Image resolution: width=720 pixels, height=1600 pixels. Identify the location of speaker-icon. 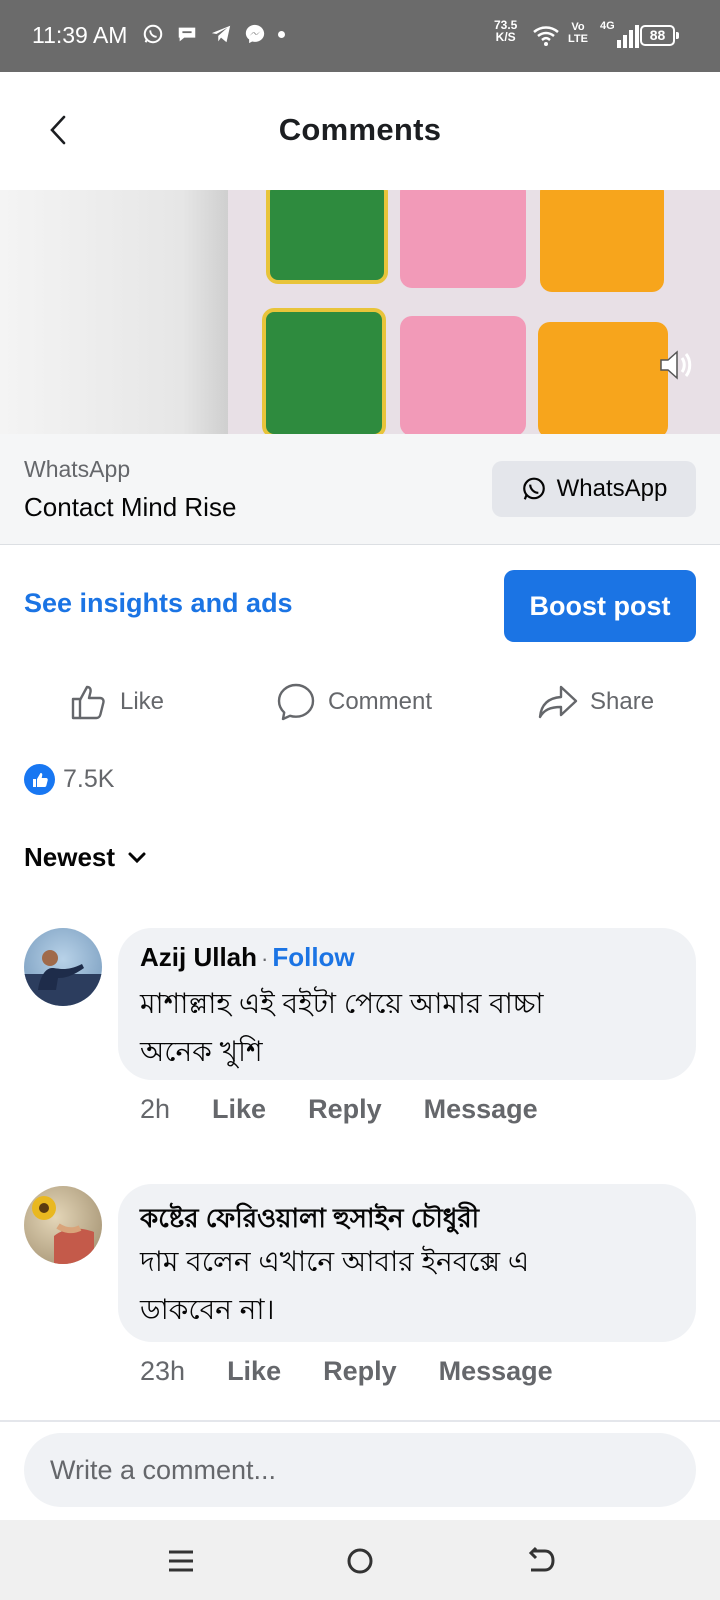
(676, 365).